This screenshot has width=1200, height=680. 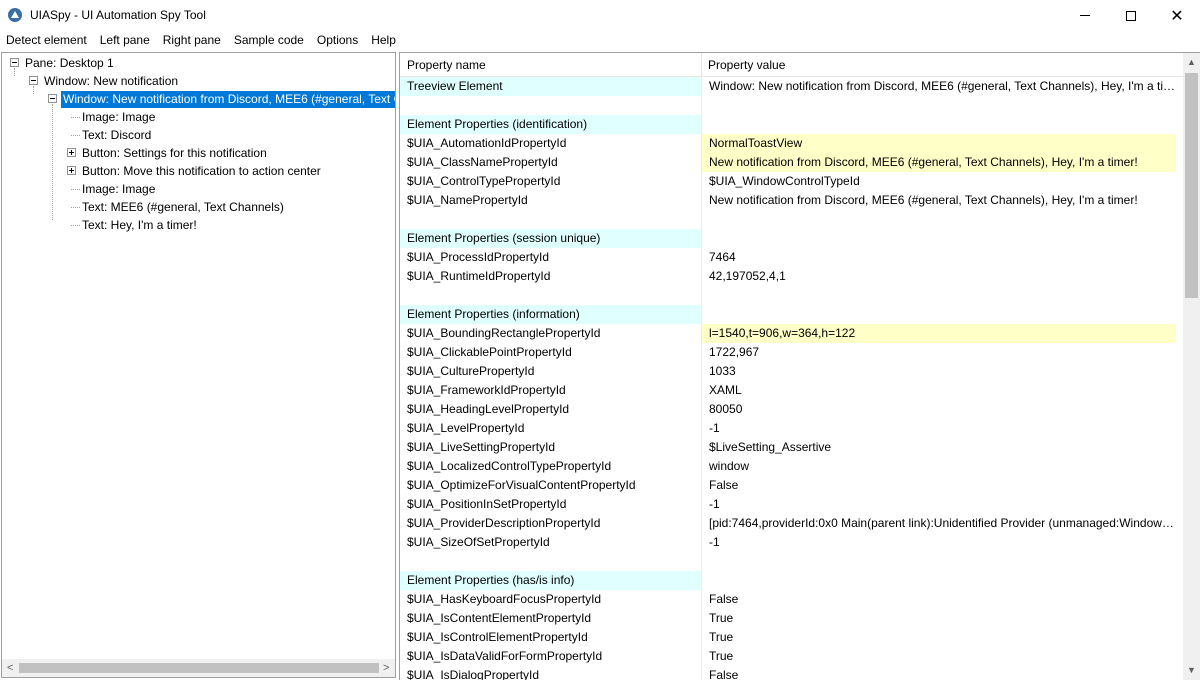 I want to click on header-property-name: Property name, so click(x=446, y=65).